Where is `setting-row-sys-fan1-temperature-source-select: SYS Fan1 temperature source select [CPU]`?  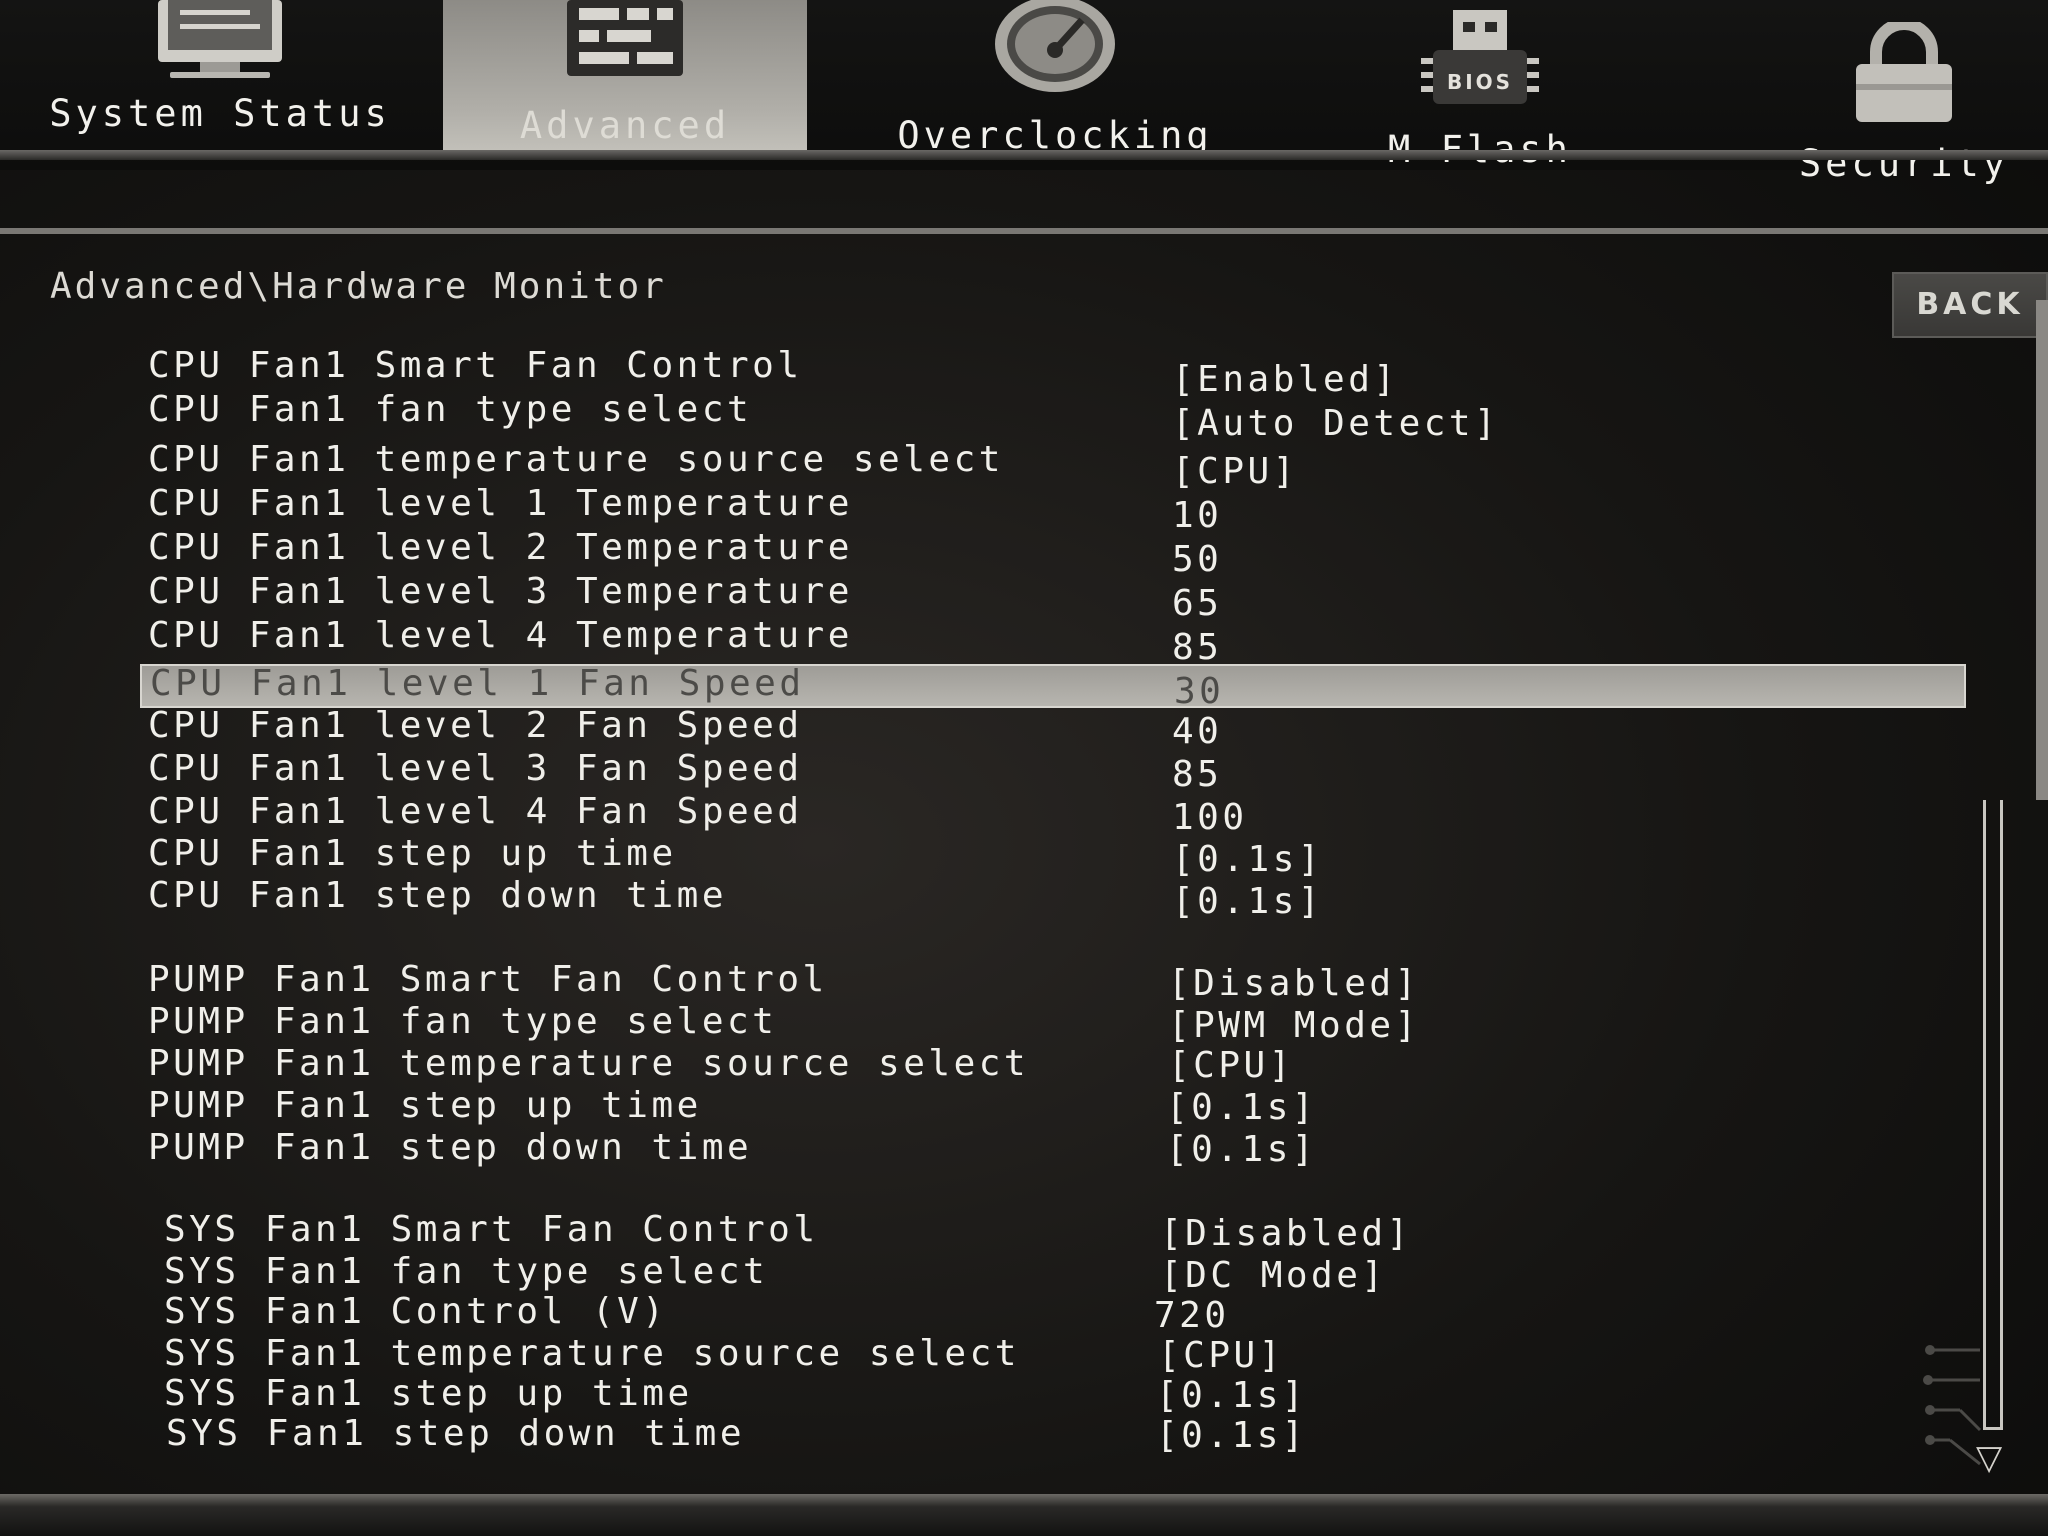
setting-row-sys-fan1-temperature-source-select: SYS Fan1 temperature source select [CPU] is located at coordinates (1053, 1354).